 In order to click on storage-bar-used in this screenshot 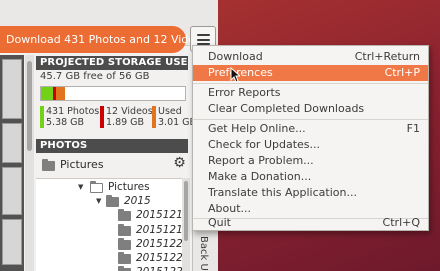, I will do `click(60, 93)`.